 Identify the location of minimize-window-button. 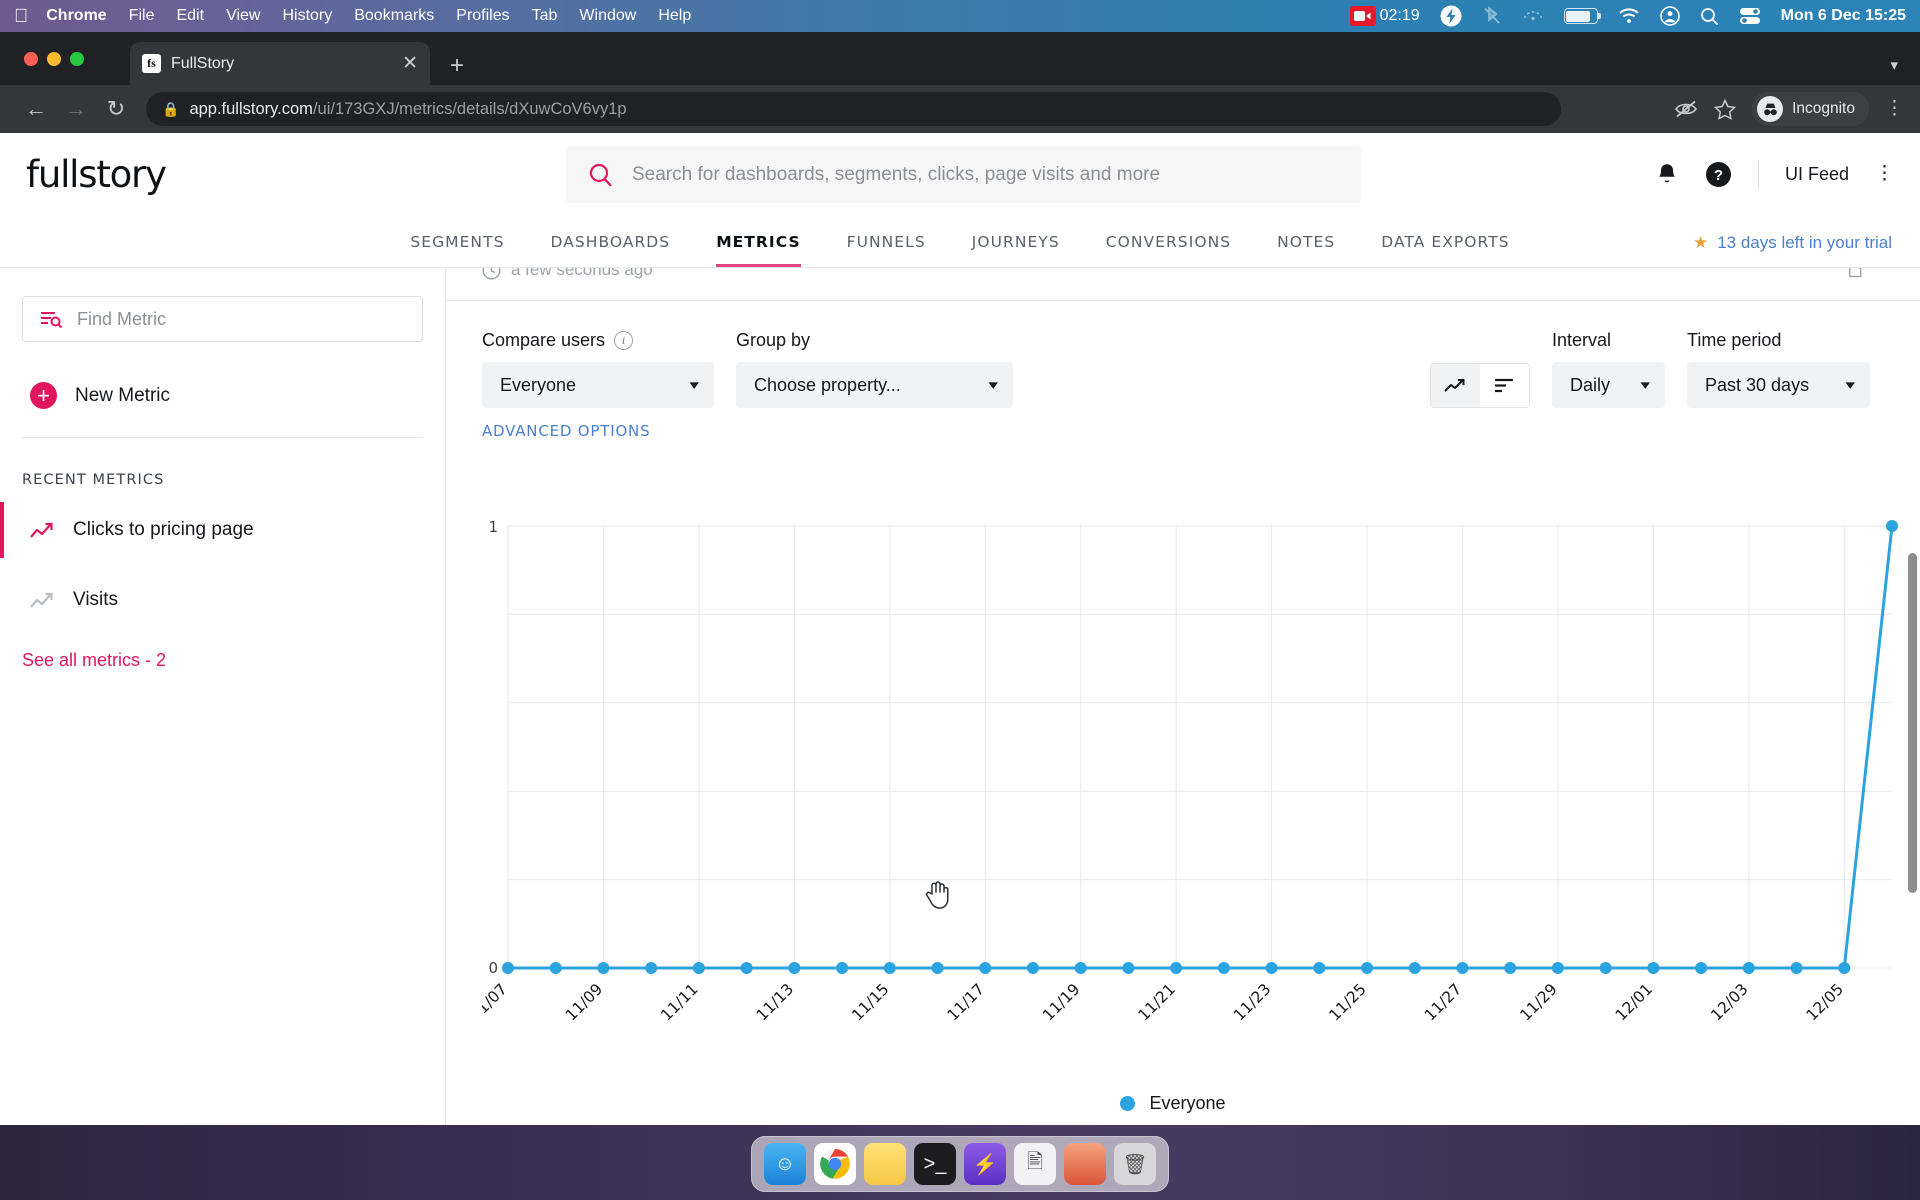
(54, 59).